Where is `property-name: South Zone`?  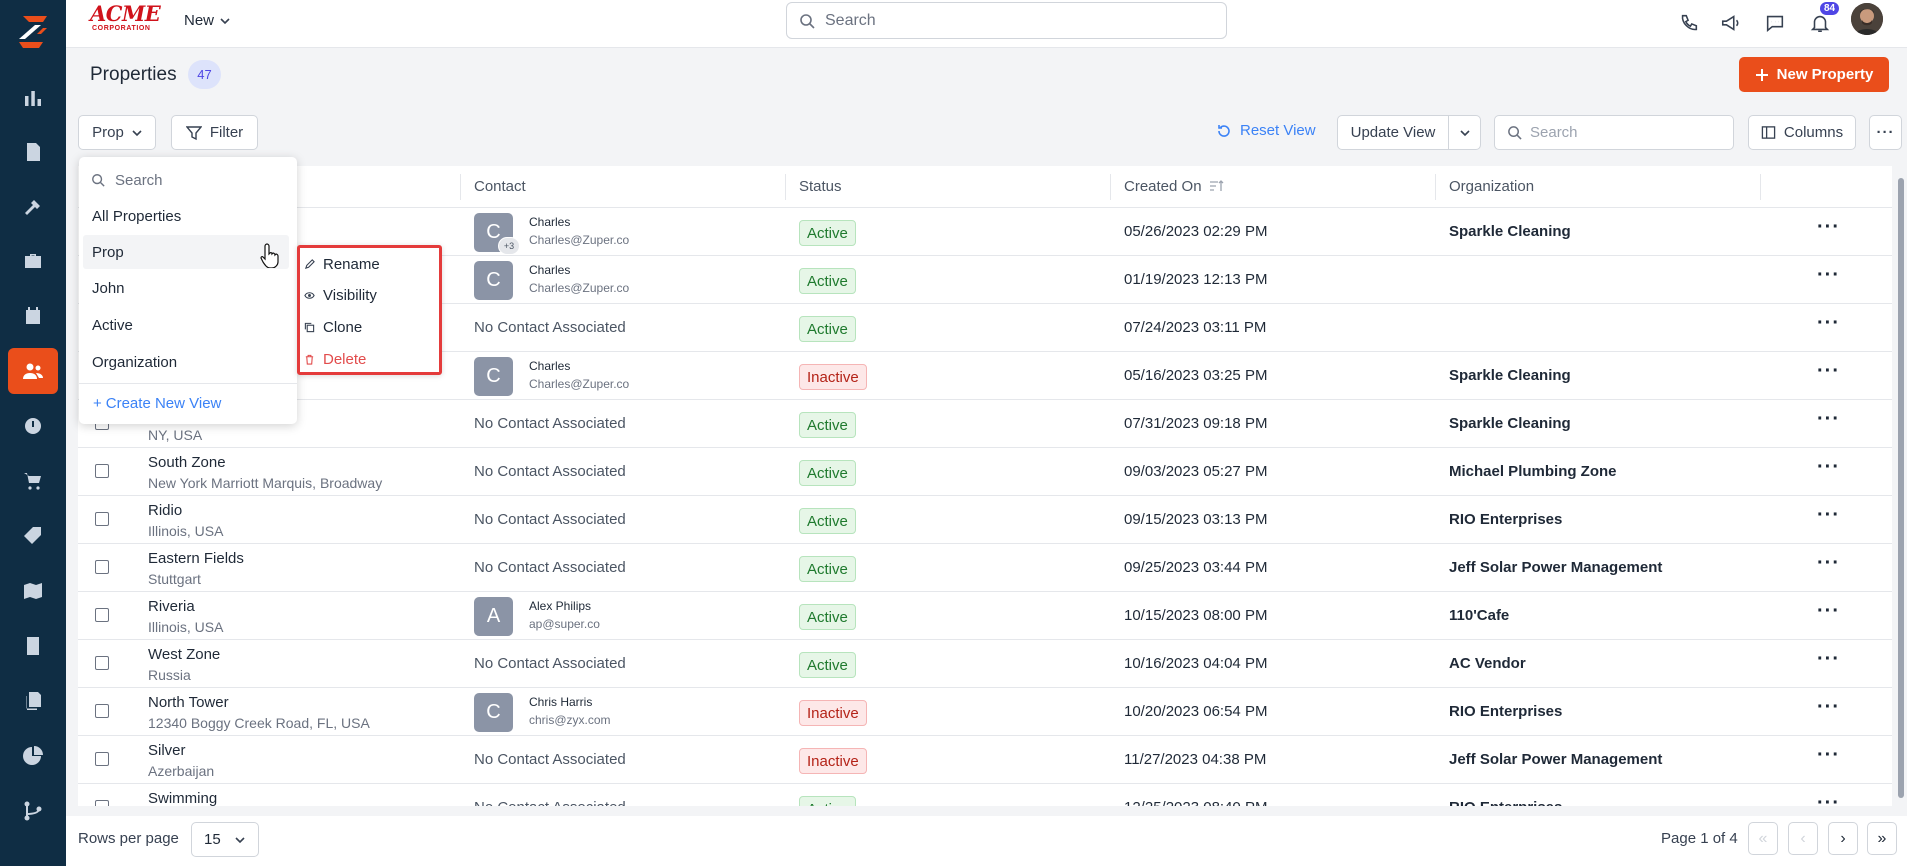 property-name: South Zone is located at coordinates (187, 462).